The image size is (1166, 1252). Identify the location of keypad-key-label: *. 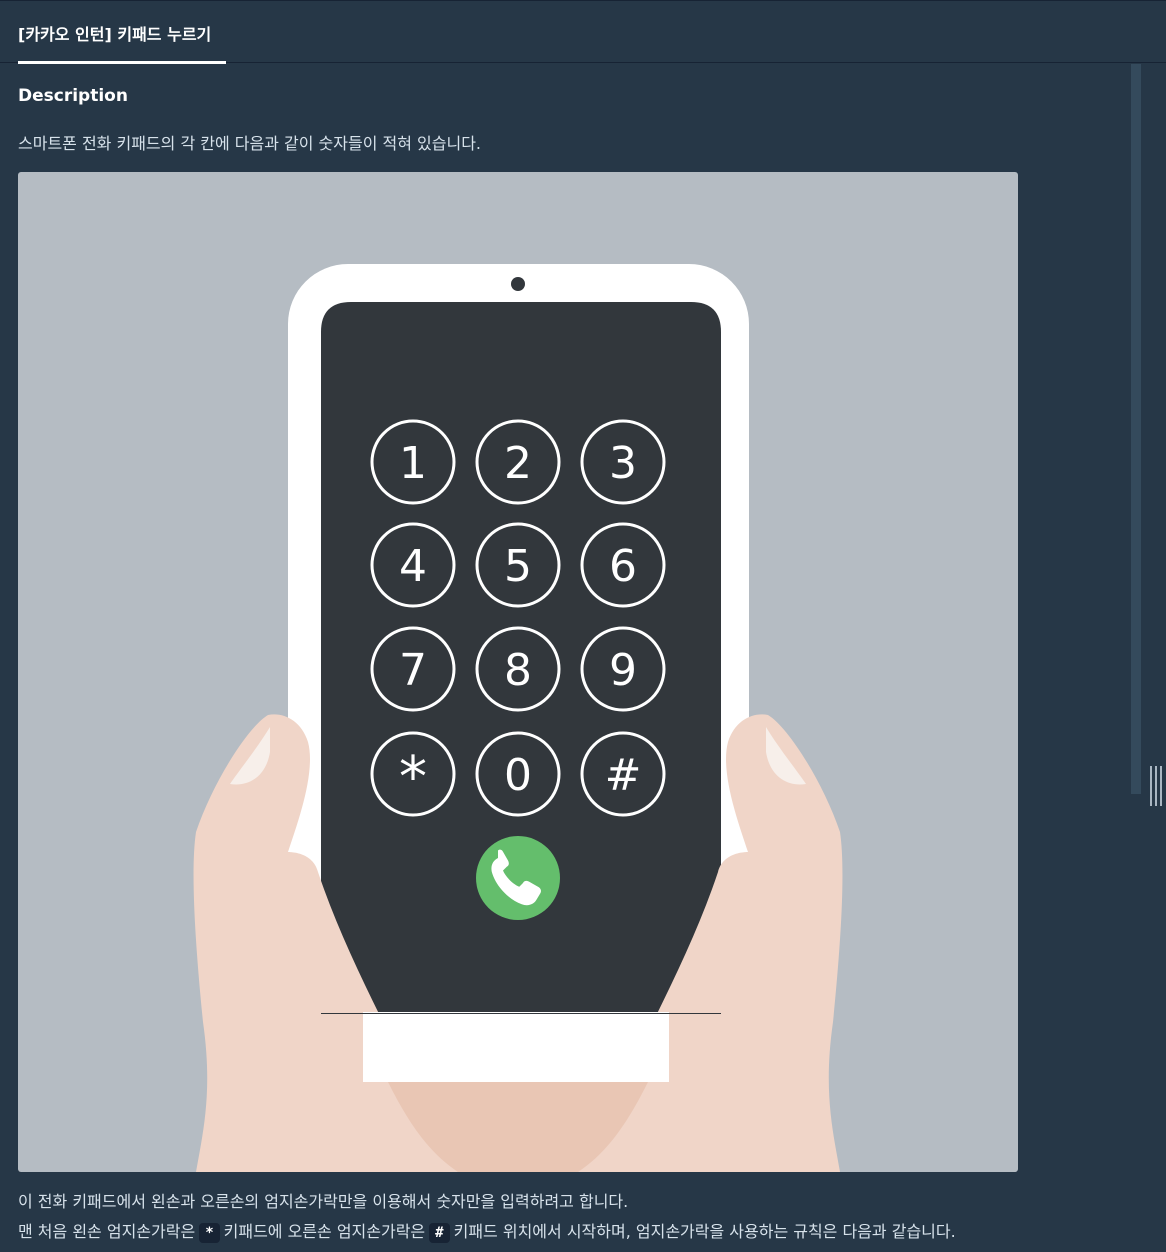
(413, 777).